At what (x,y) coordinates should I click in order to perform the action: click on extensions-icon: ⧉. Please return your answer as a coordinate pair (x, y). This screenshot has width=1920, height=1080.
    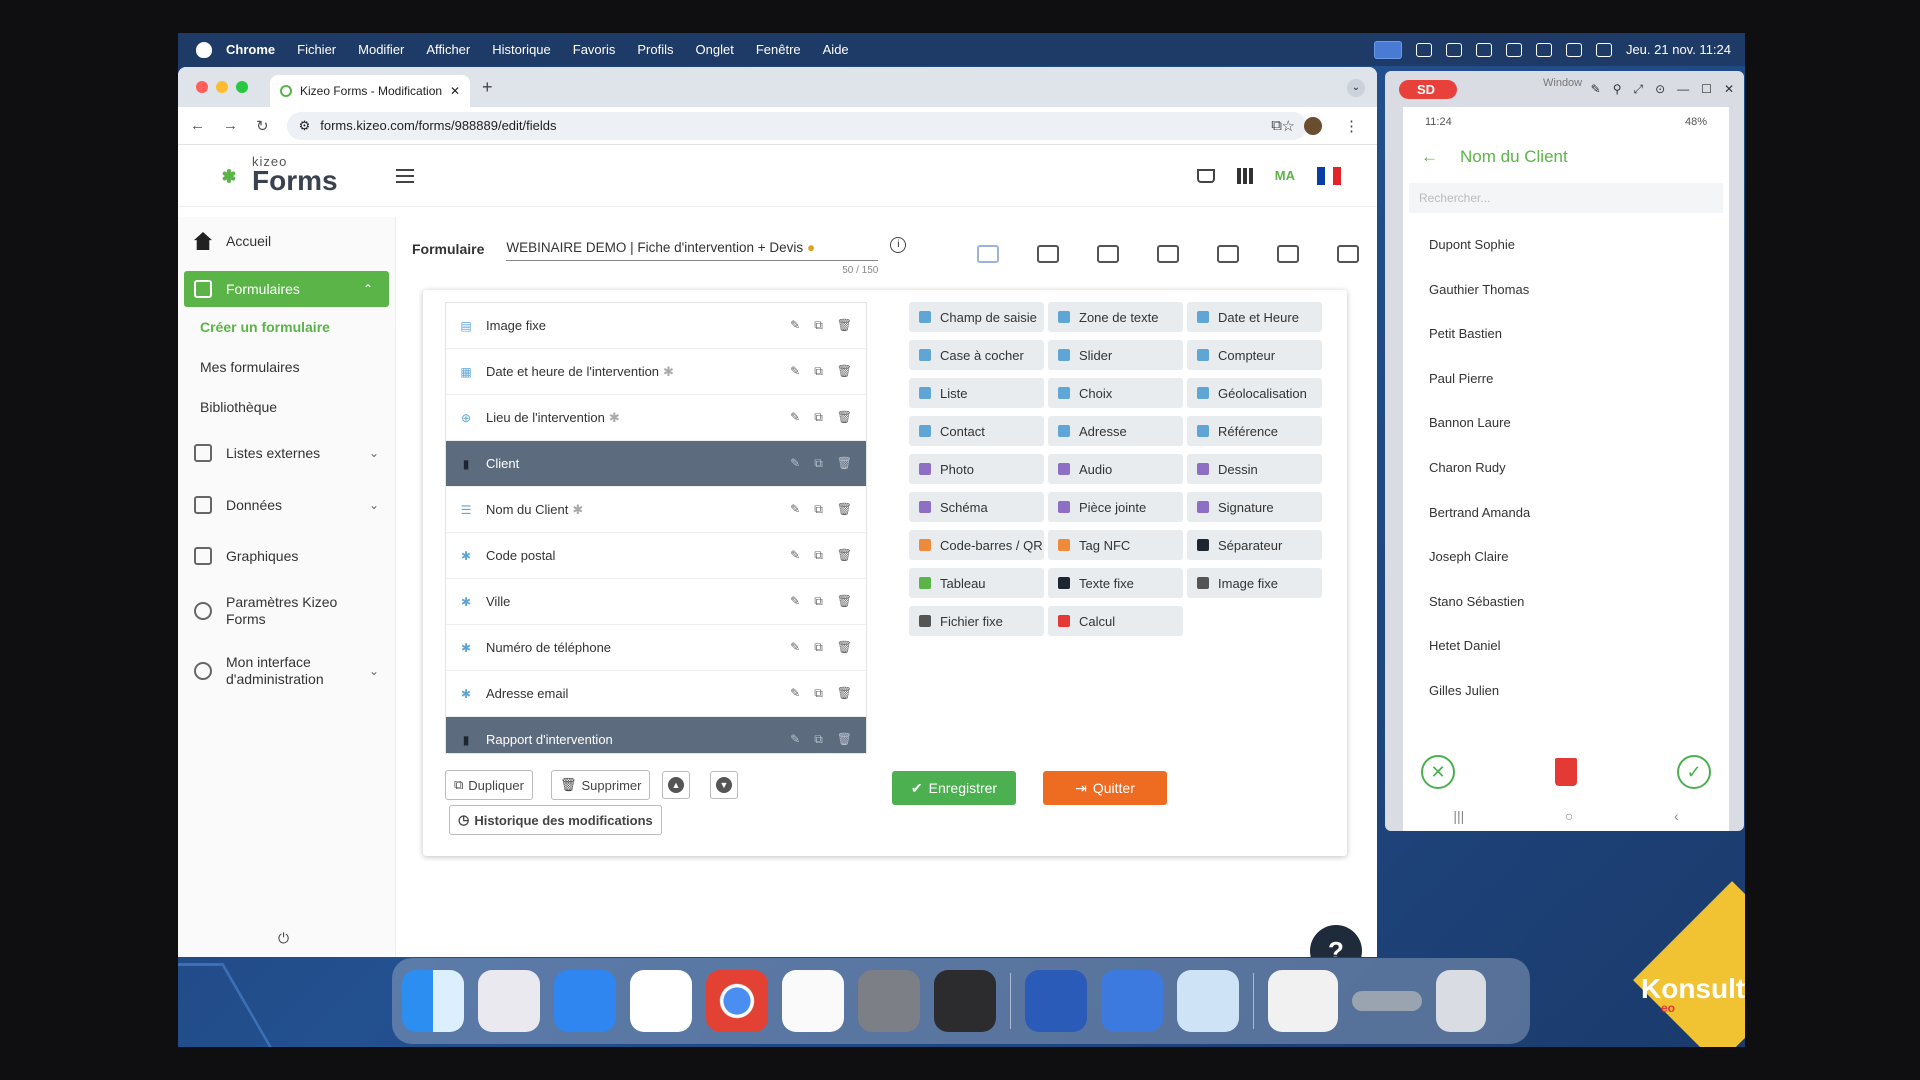
    Looking at the image, I should click on (1276, 126).